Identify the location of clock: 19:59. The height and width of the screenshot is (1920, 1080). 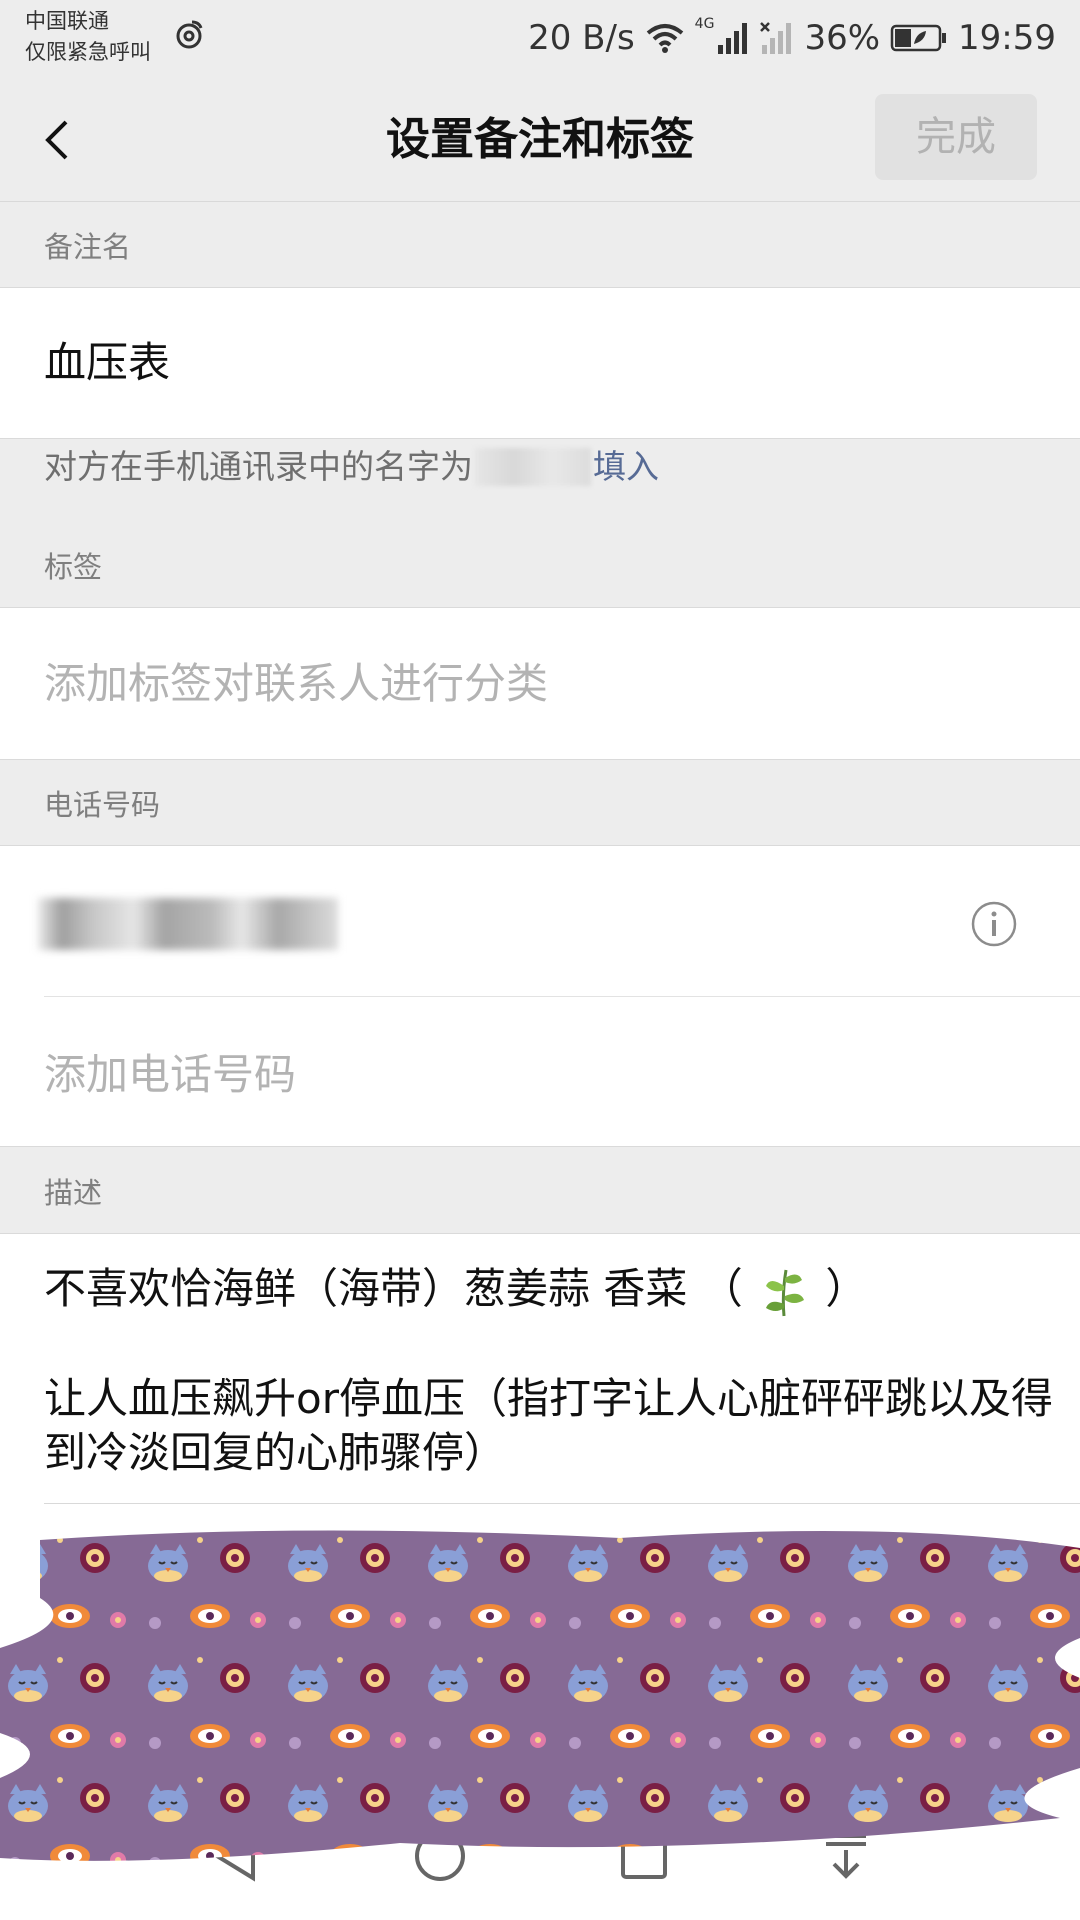
(1007, 38).